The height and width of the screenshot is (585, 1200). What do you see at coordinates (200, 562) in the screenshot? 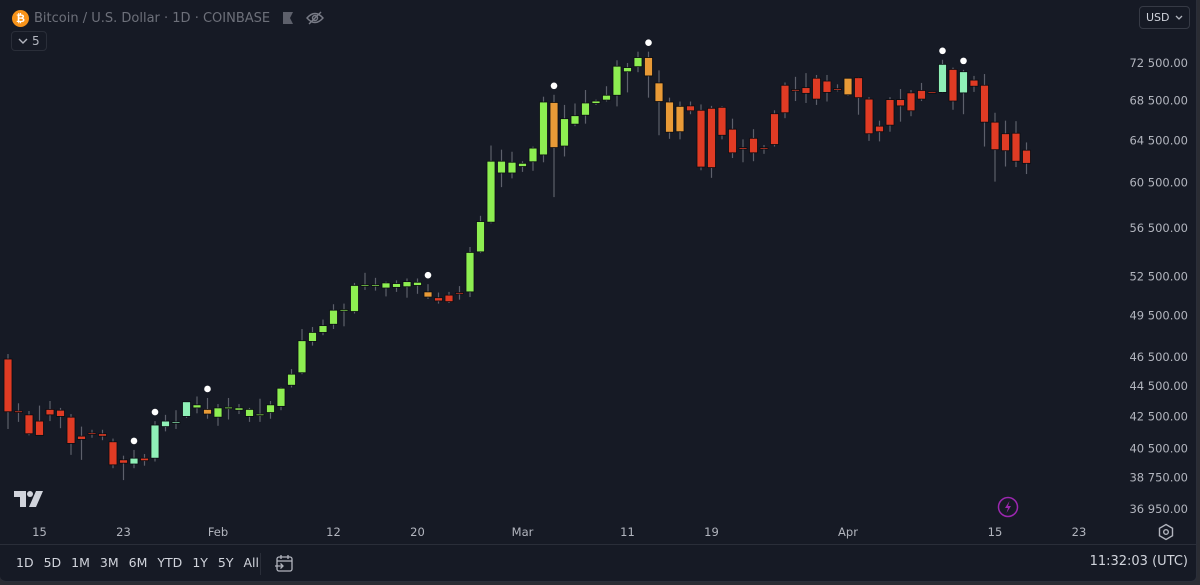
I see `range-1y: 1Y` at bounding box center [200, 562].